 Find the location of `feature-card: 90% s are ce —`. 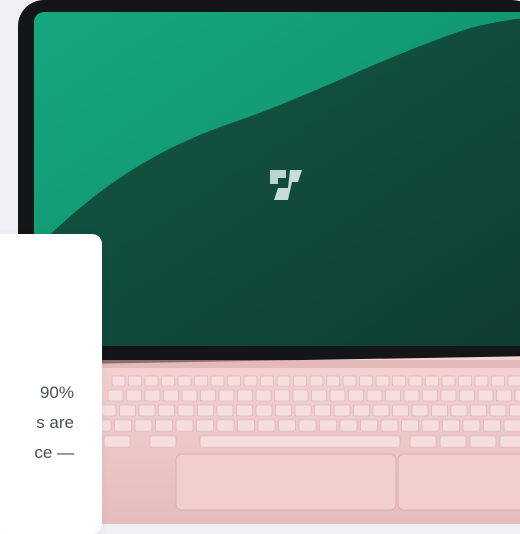

feature-card: 90% s are ce — is located at coordinates (51, 384).